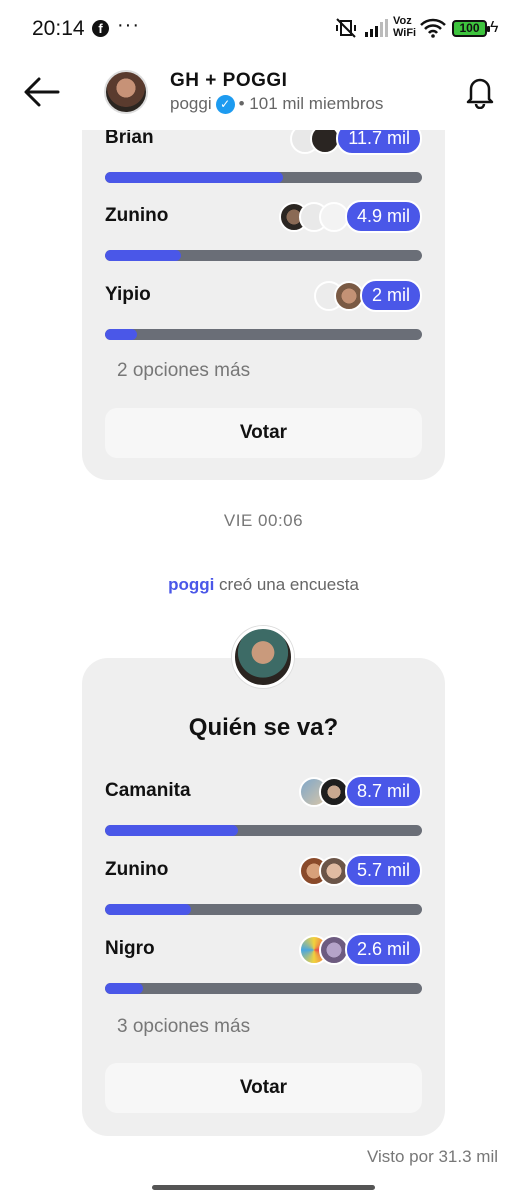 The height and width of the screenshot is (1200, 527). I want to click on charging-icon: ϟ, so click(494, 27).